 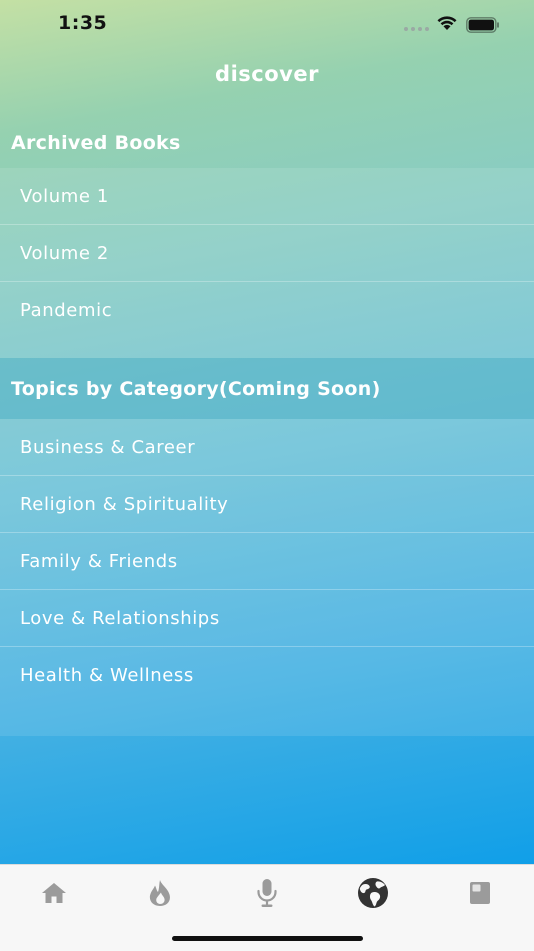 I want to click on wifi-icon, so click(x=447, y=23).